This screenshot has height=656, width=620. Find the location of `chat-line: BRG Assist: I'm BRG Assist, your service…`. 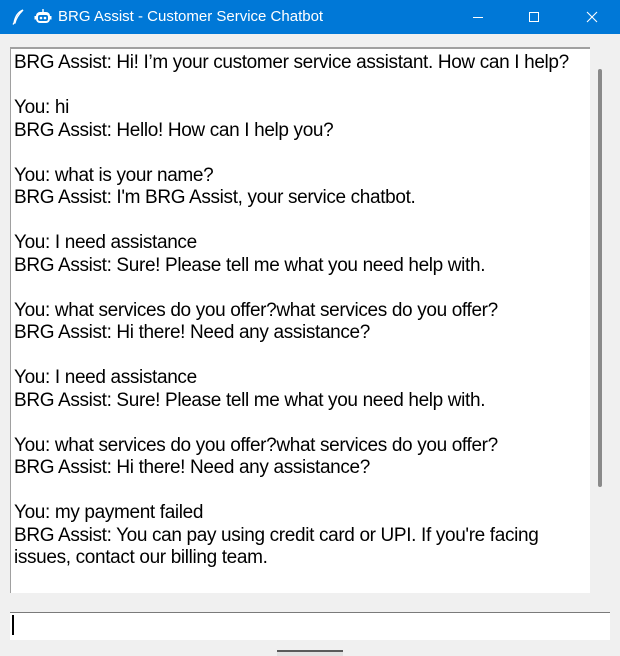

chat-line: BRG Assist: I'm BRG Assist, your service… is located at coordinates (215, 197).